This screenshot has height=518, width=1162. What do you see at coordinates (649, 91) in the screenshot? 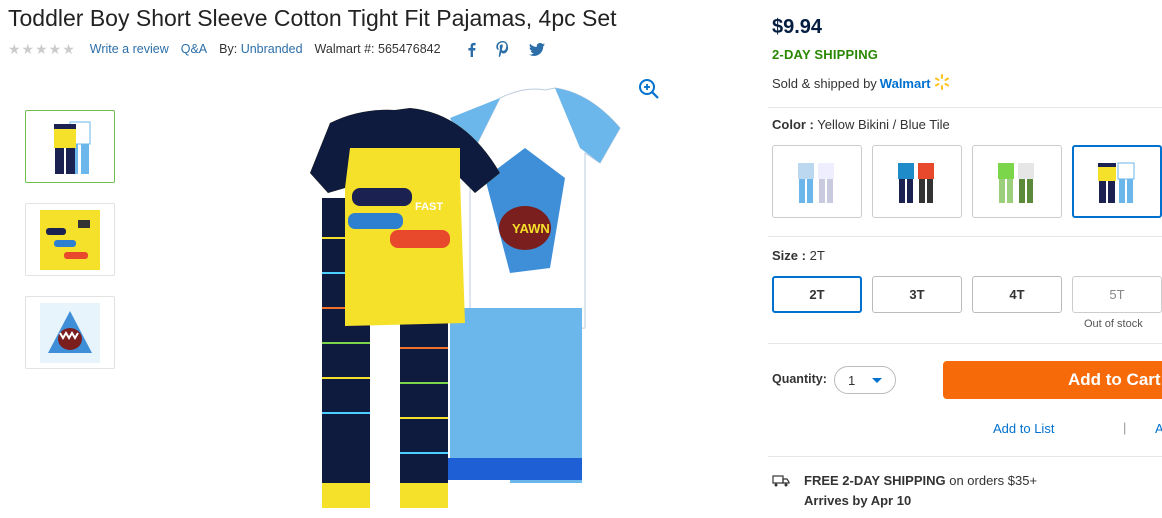
I see `zoom-icon` at bounding box center [649, 91].